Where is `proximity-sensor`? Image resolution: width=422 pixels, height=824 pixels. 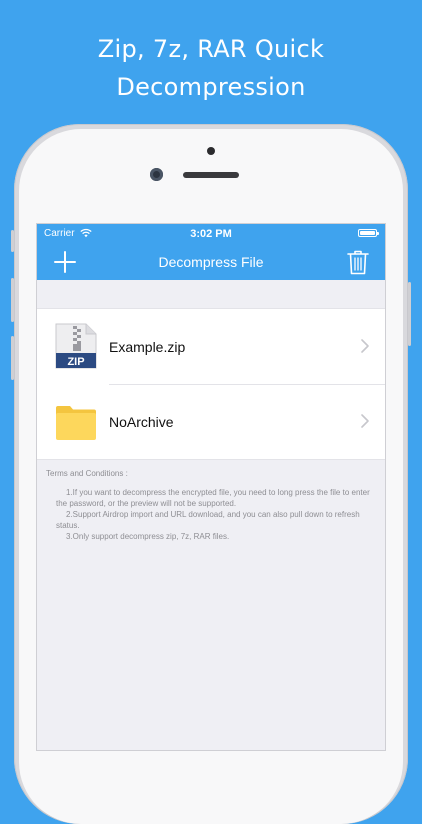
proximity-sensor is located at coordinates (211, 151).